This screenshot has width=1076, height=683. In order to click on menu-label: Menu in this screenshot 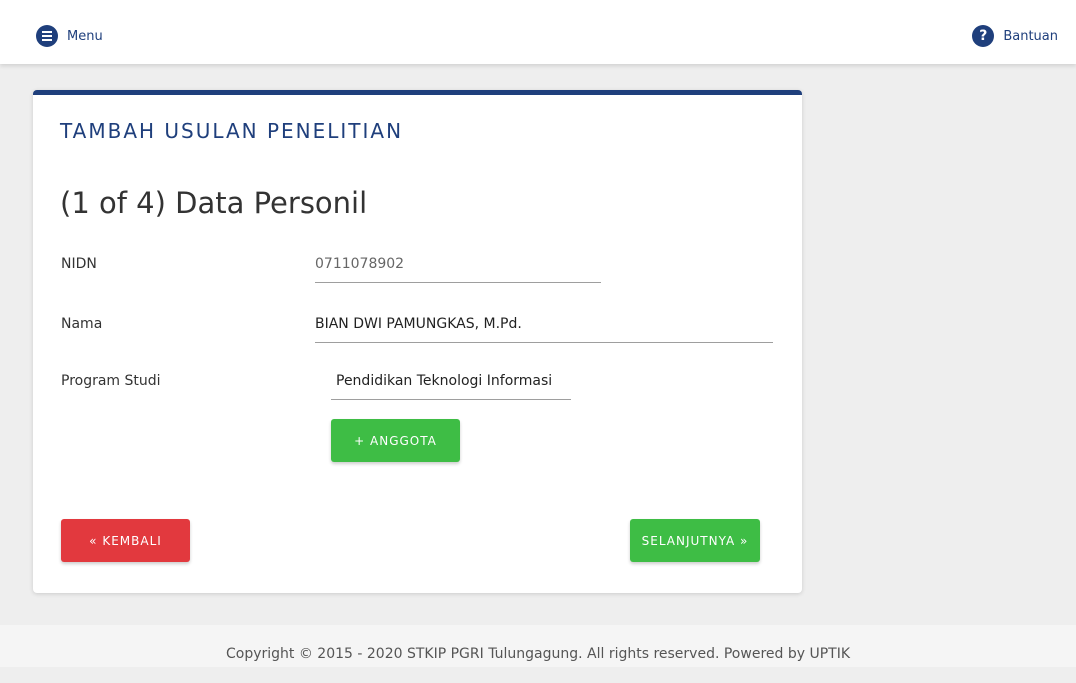, I will do `click(85, 36)`.